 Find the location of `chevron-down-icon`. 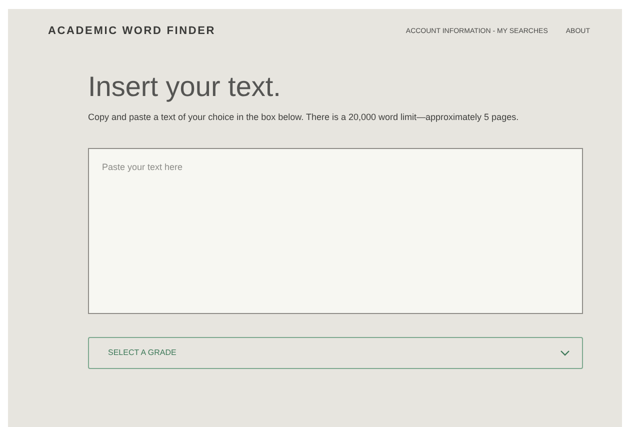

chevron-down-icon is located at coordinates (565, 353).